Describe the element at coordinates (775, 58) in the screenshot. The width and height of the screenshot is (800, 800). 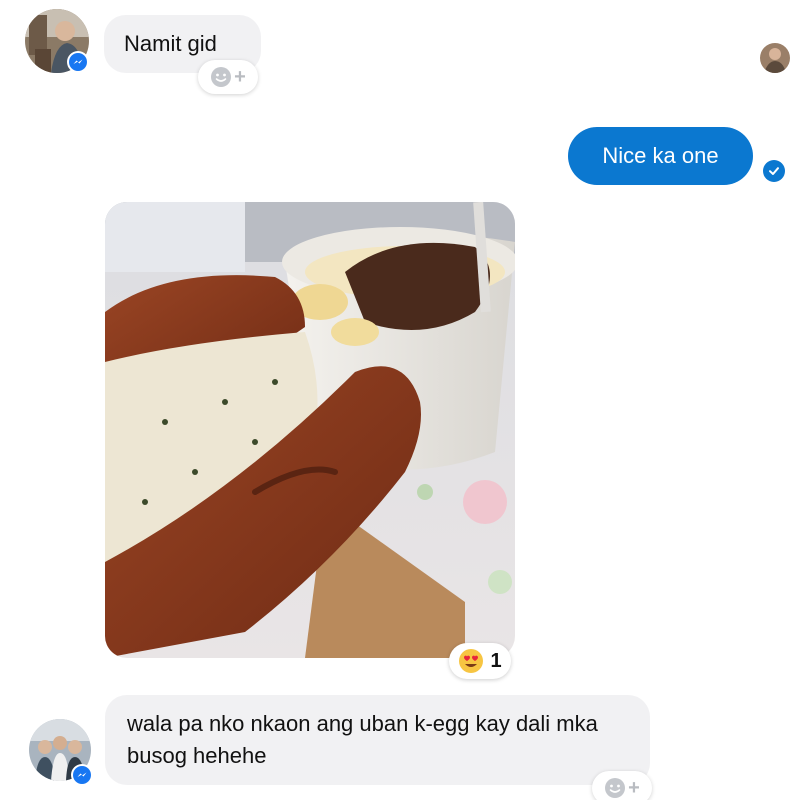
I see `read-receipt-avatar` at that location.